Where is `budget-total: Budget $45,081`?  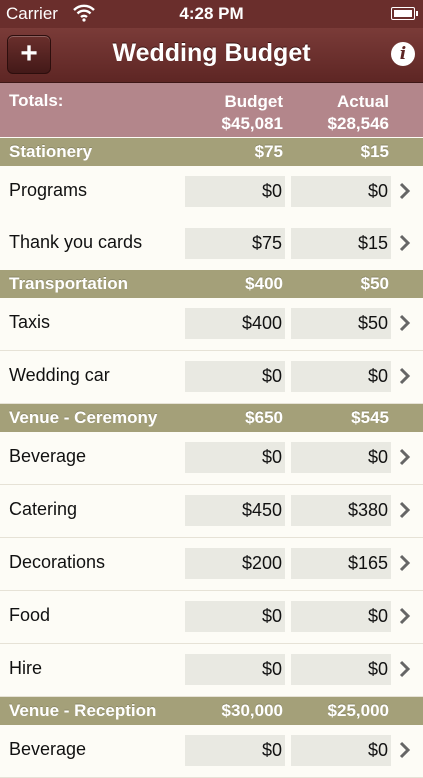
budget-total: Budget $45,081 is located at coordinates (252, 113).